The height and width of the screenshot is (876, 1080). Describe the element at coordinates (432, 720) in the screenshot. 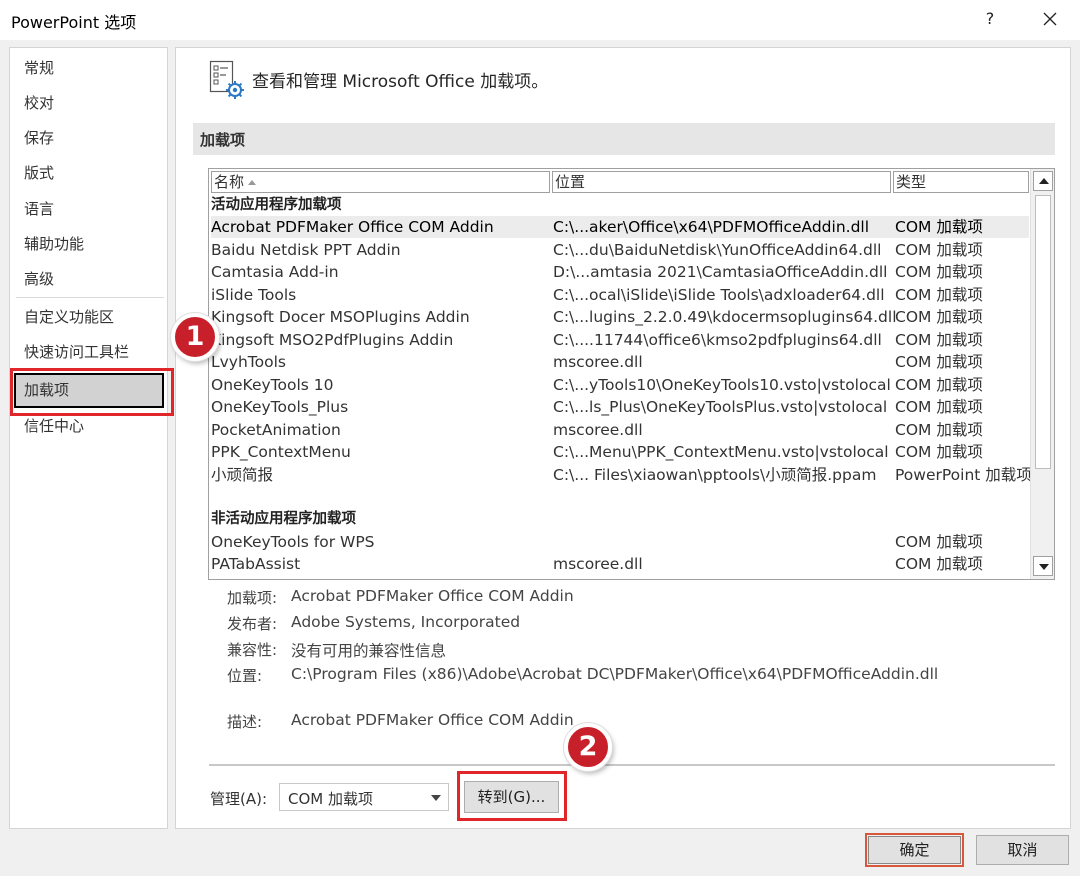

I see `detail-desc-value: Acrobat PDFMaker Office COM Addin` at that location.